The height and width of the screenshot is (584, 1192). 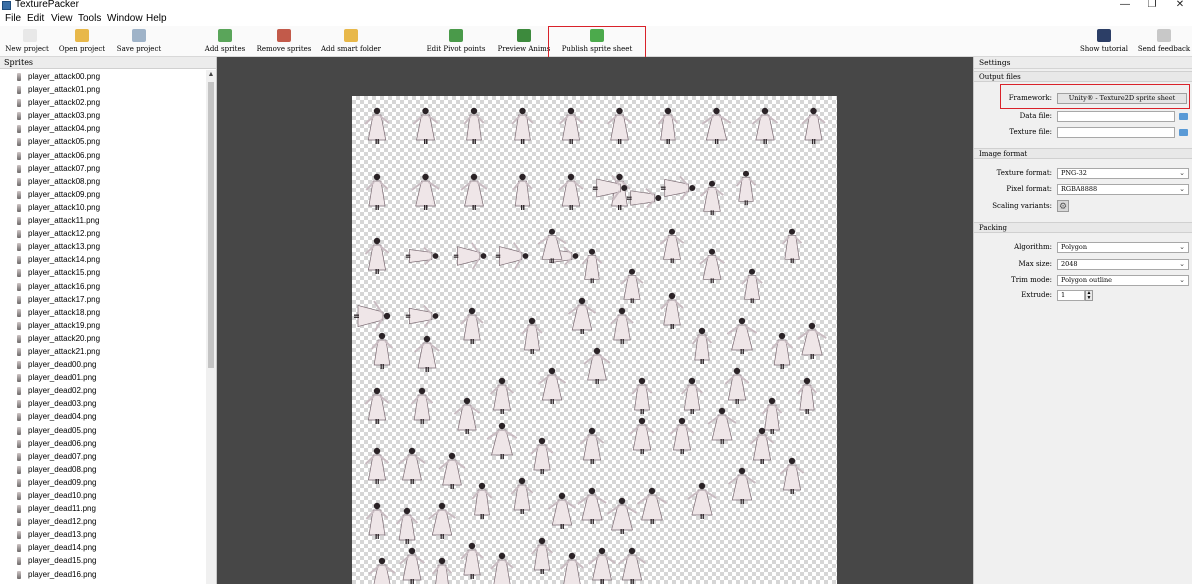 What do you see at coordinates (225, 41) in the screenshot?
I see `add-sprites-button: Add sprites` at bounding box center [225, 41].